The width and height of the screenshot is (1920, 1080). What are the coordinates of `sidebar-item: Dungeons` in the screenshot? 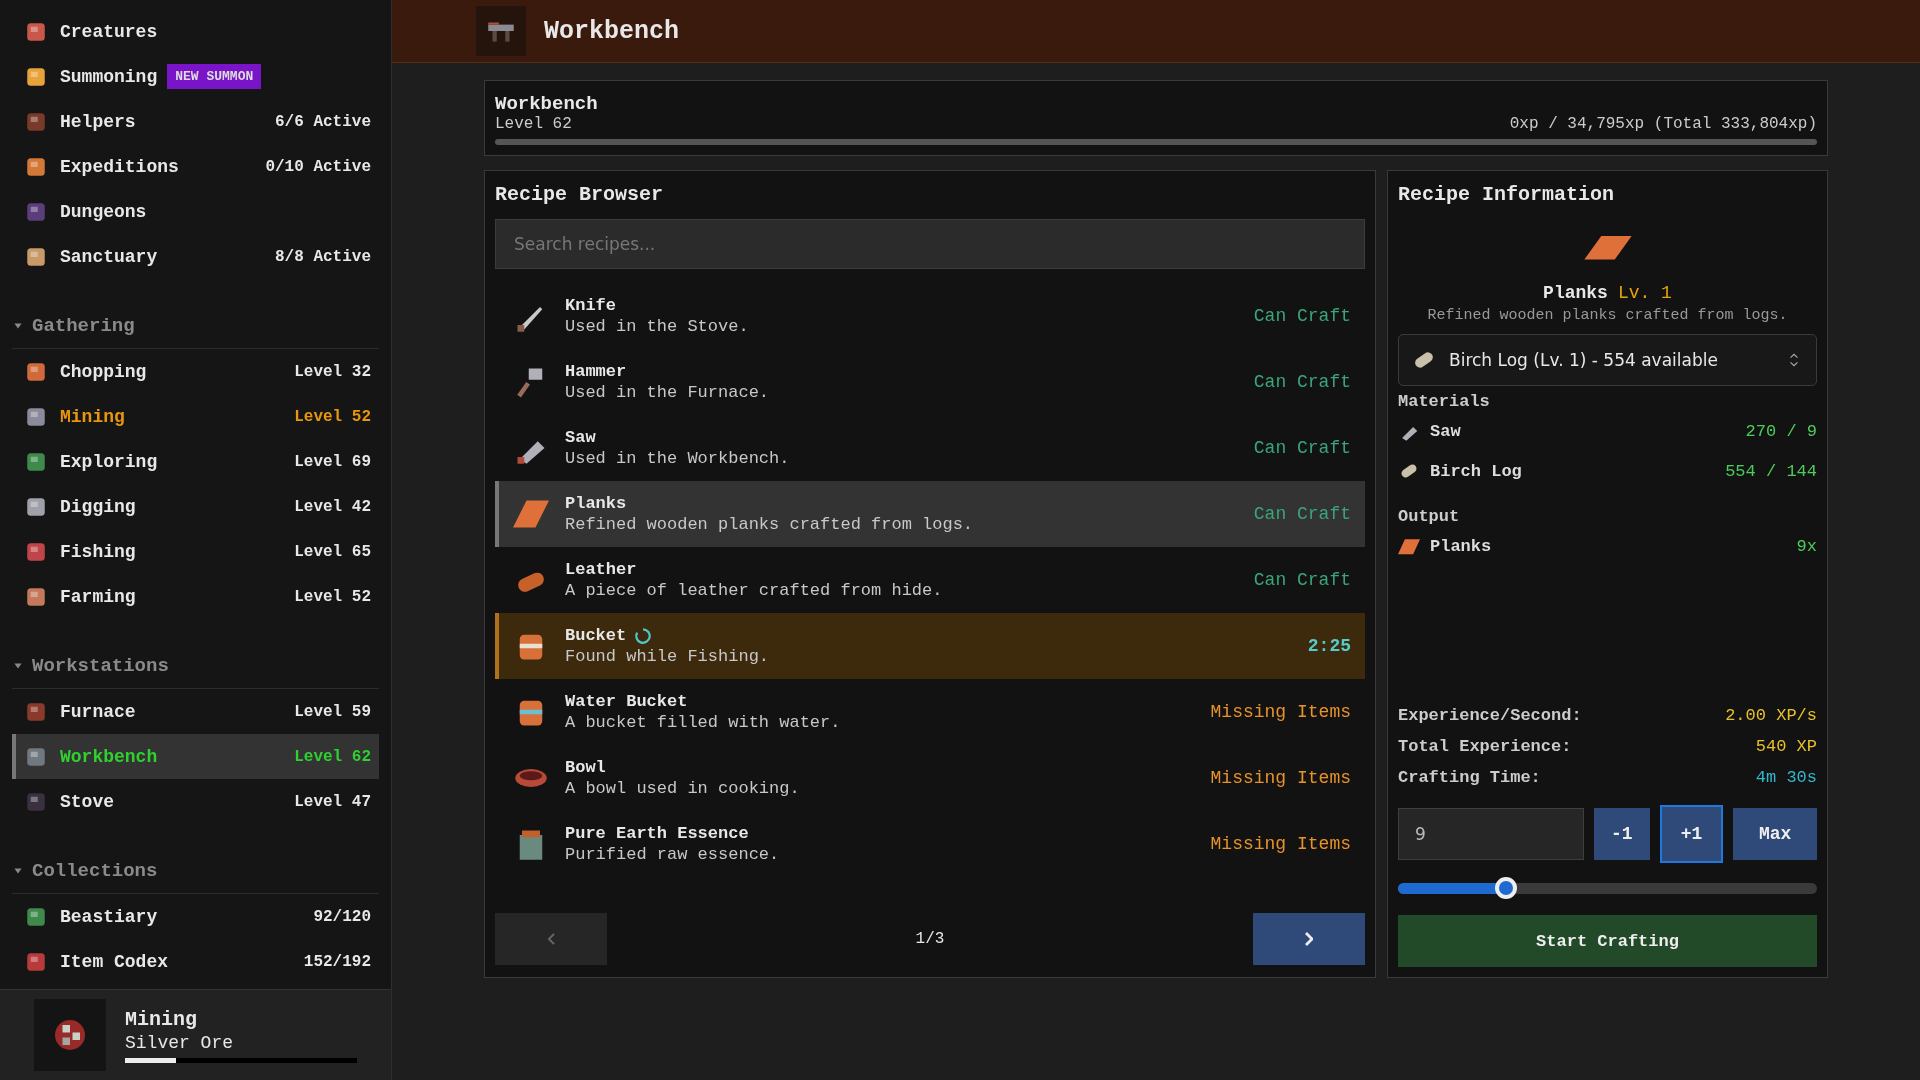 It's located at (195, 211).